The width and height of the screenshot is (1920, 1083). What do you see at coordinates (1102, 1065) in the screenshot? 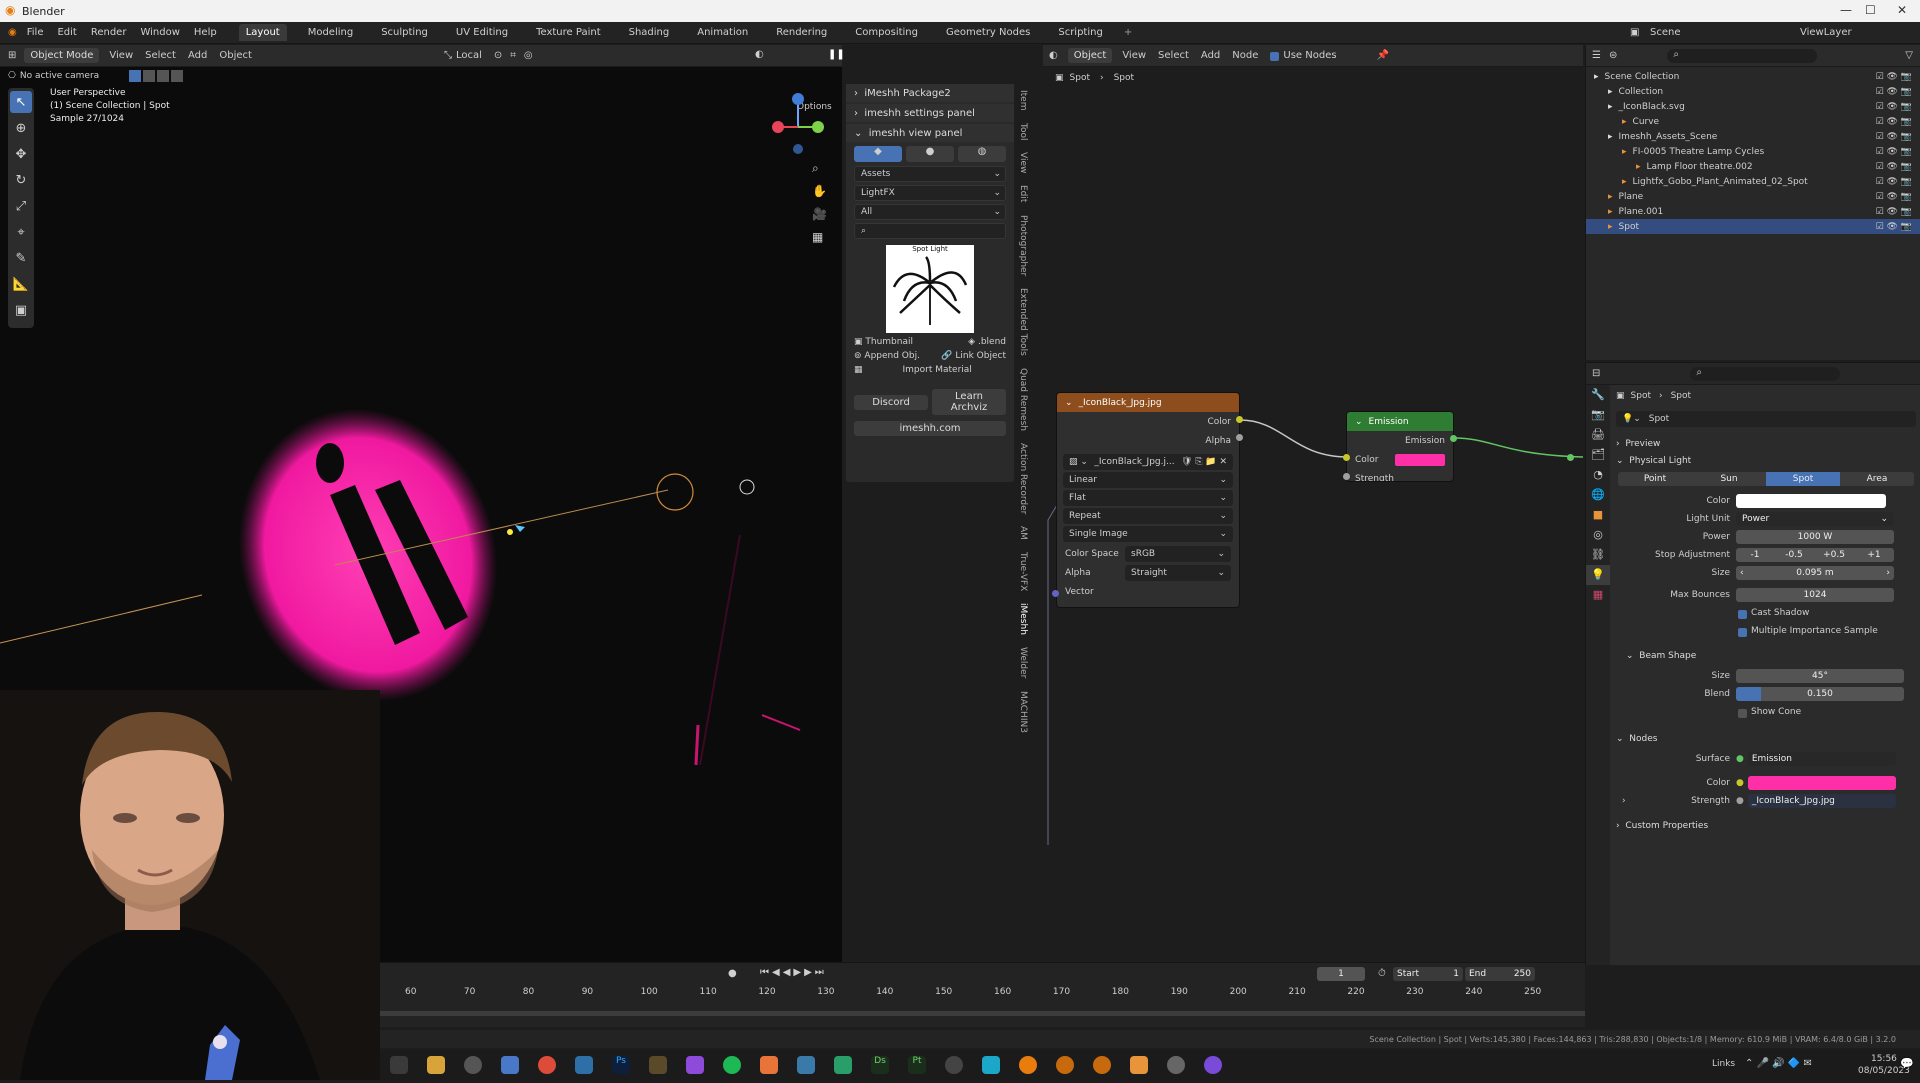
I see `taskbar-blender-3-icon` at bounding box center [1102, 1065].